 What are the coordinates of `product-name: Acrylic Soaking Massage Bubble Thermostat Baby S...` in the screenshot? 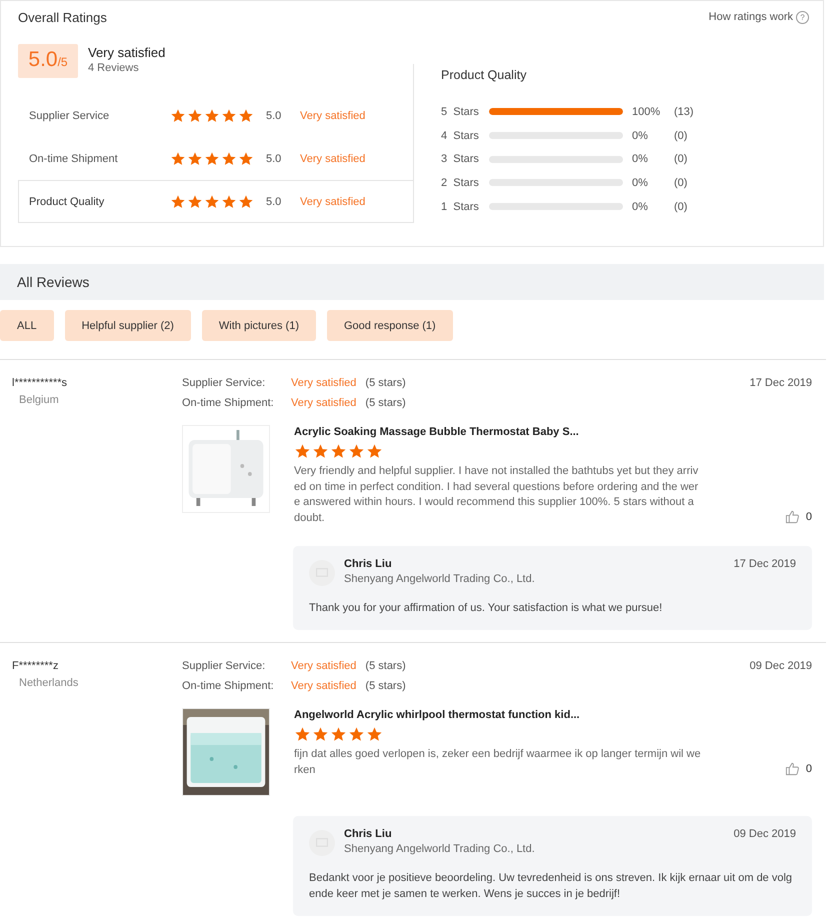 It's located at (553, 432).